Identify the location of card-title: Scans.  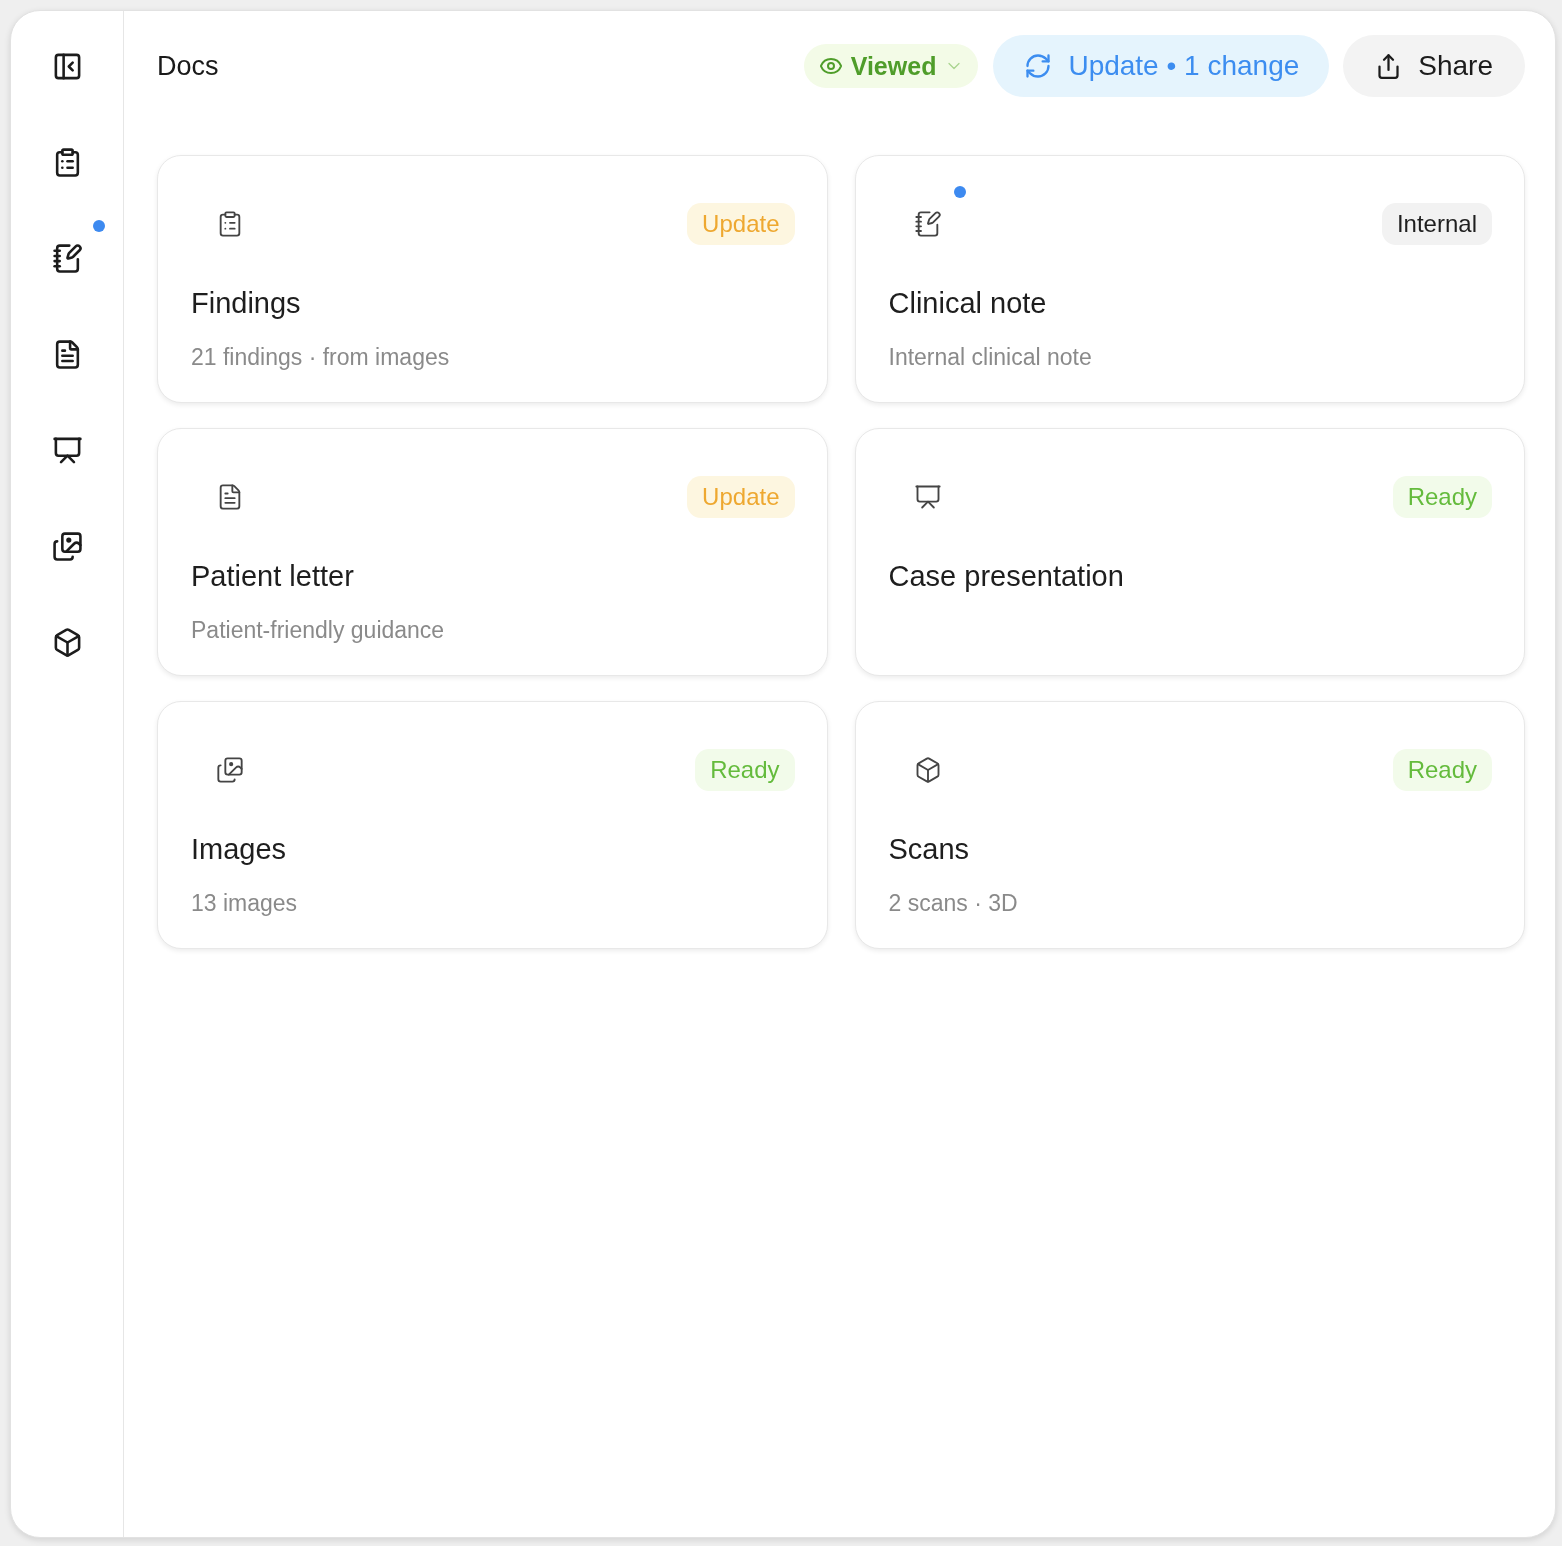
(929, 849).